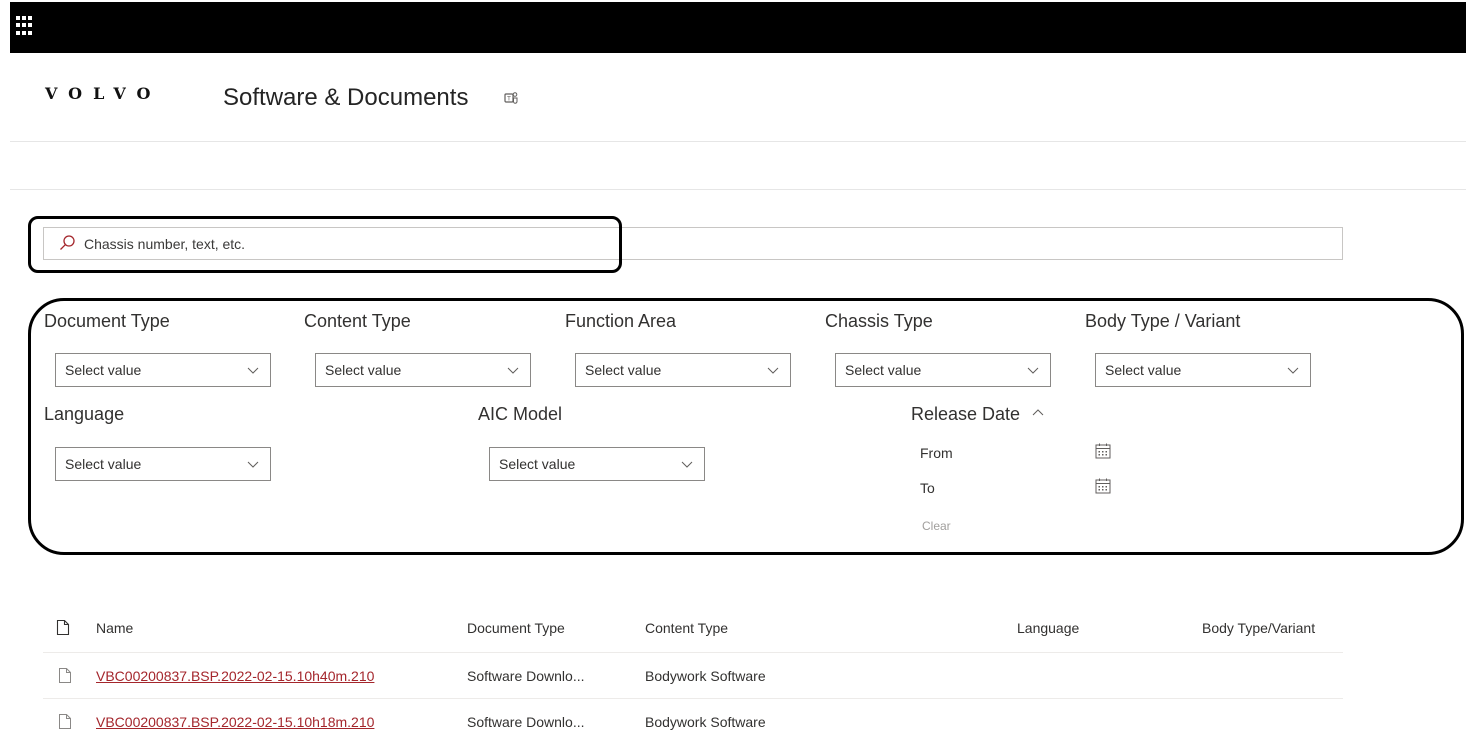  Describe the element at coordinates (26, 26) in the screenshot. I see `waffle-icon` at that location.